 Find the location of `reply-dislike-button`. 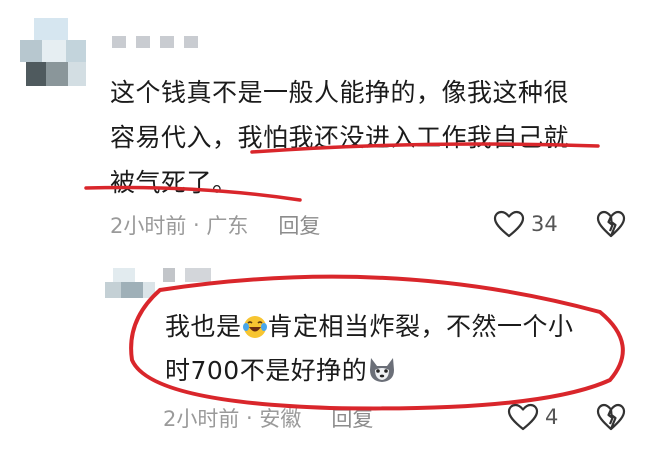

reply-dislike-button is located at coordinates (611, 419).